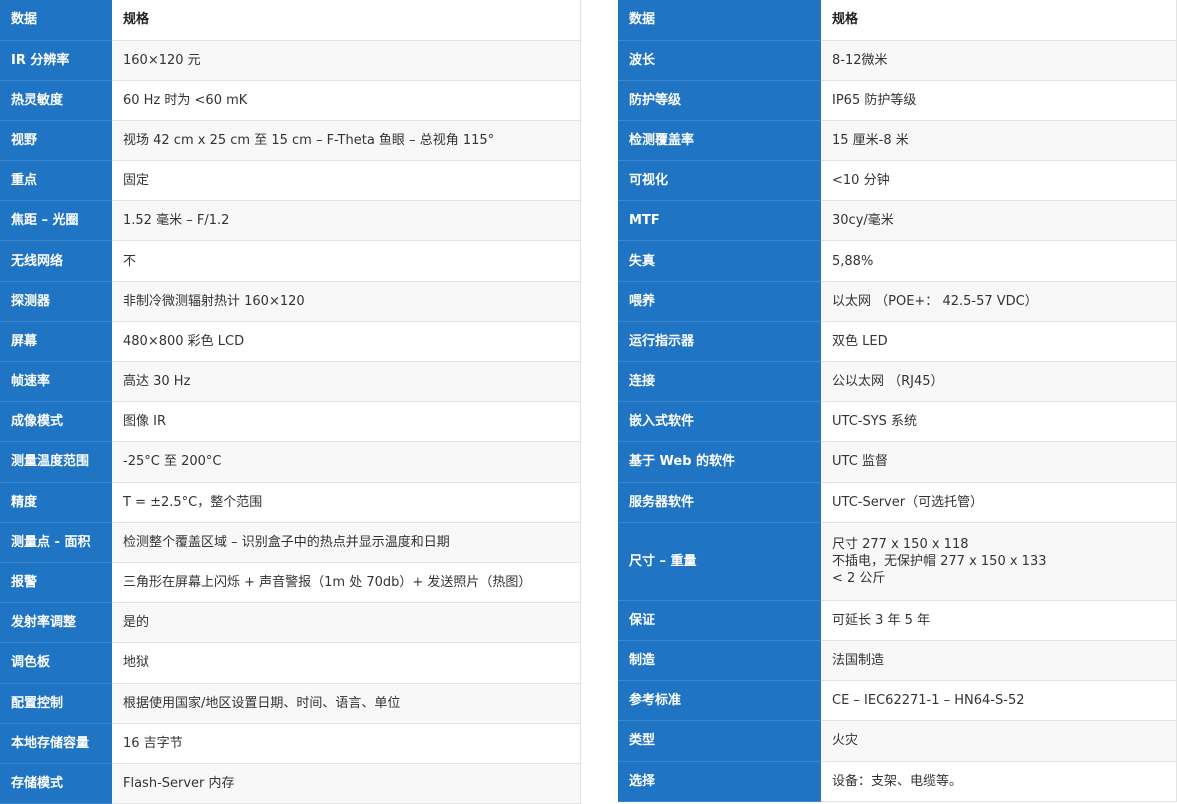  What do you see at coordinates (56, 663) in the screenshot?
I see `row-label: 调色板` at bounding box center [56, 663].